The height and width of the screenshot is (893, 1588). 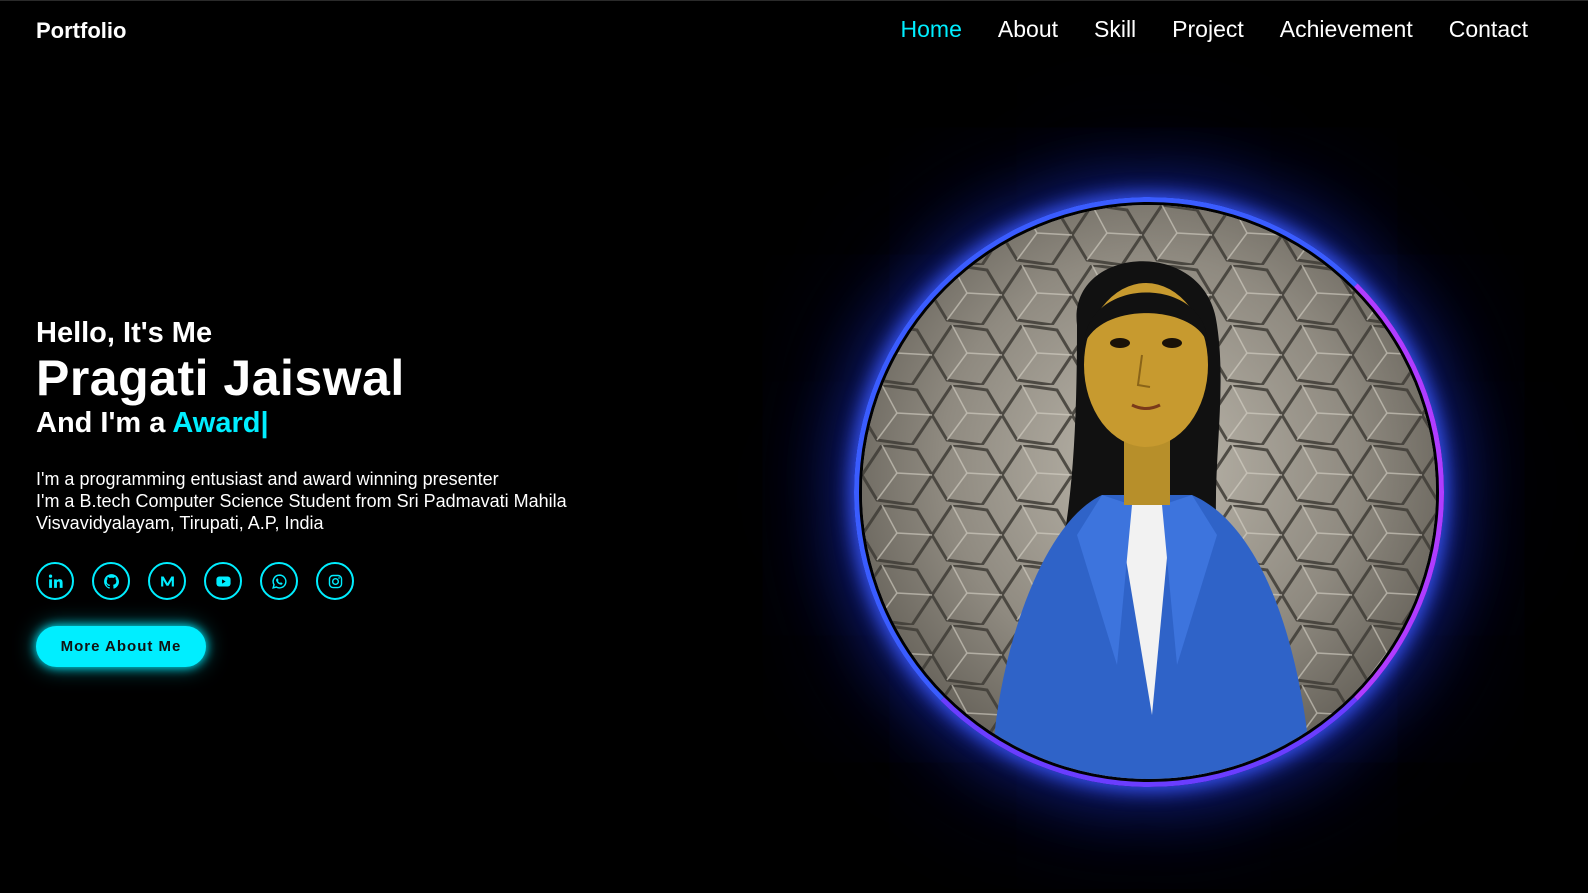 I want to click on youtube-link, so click(x=223, y=581).